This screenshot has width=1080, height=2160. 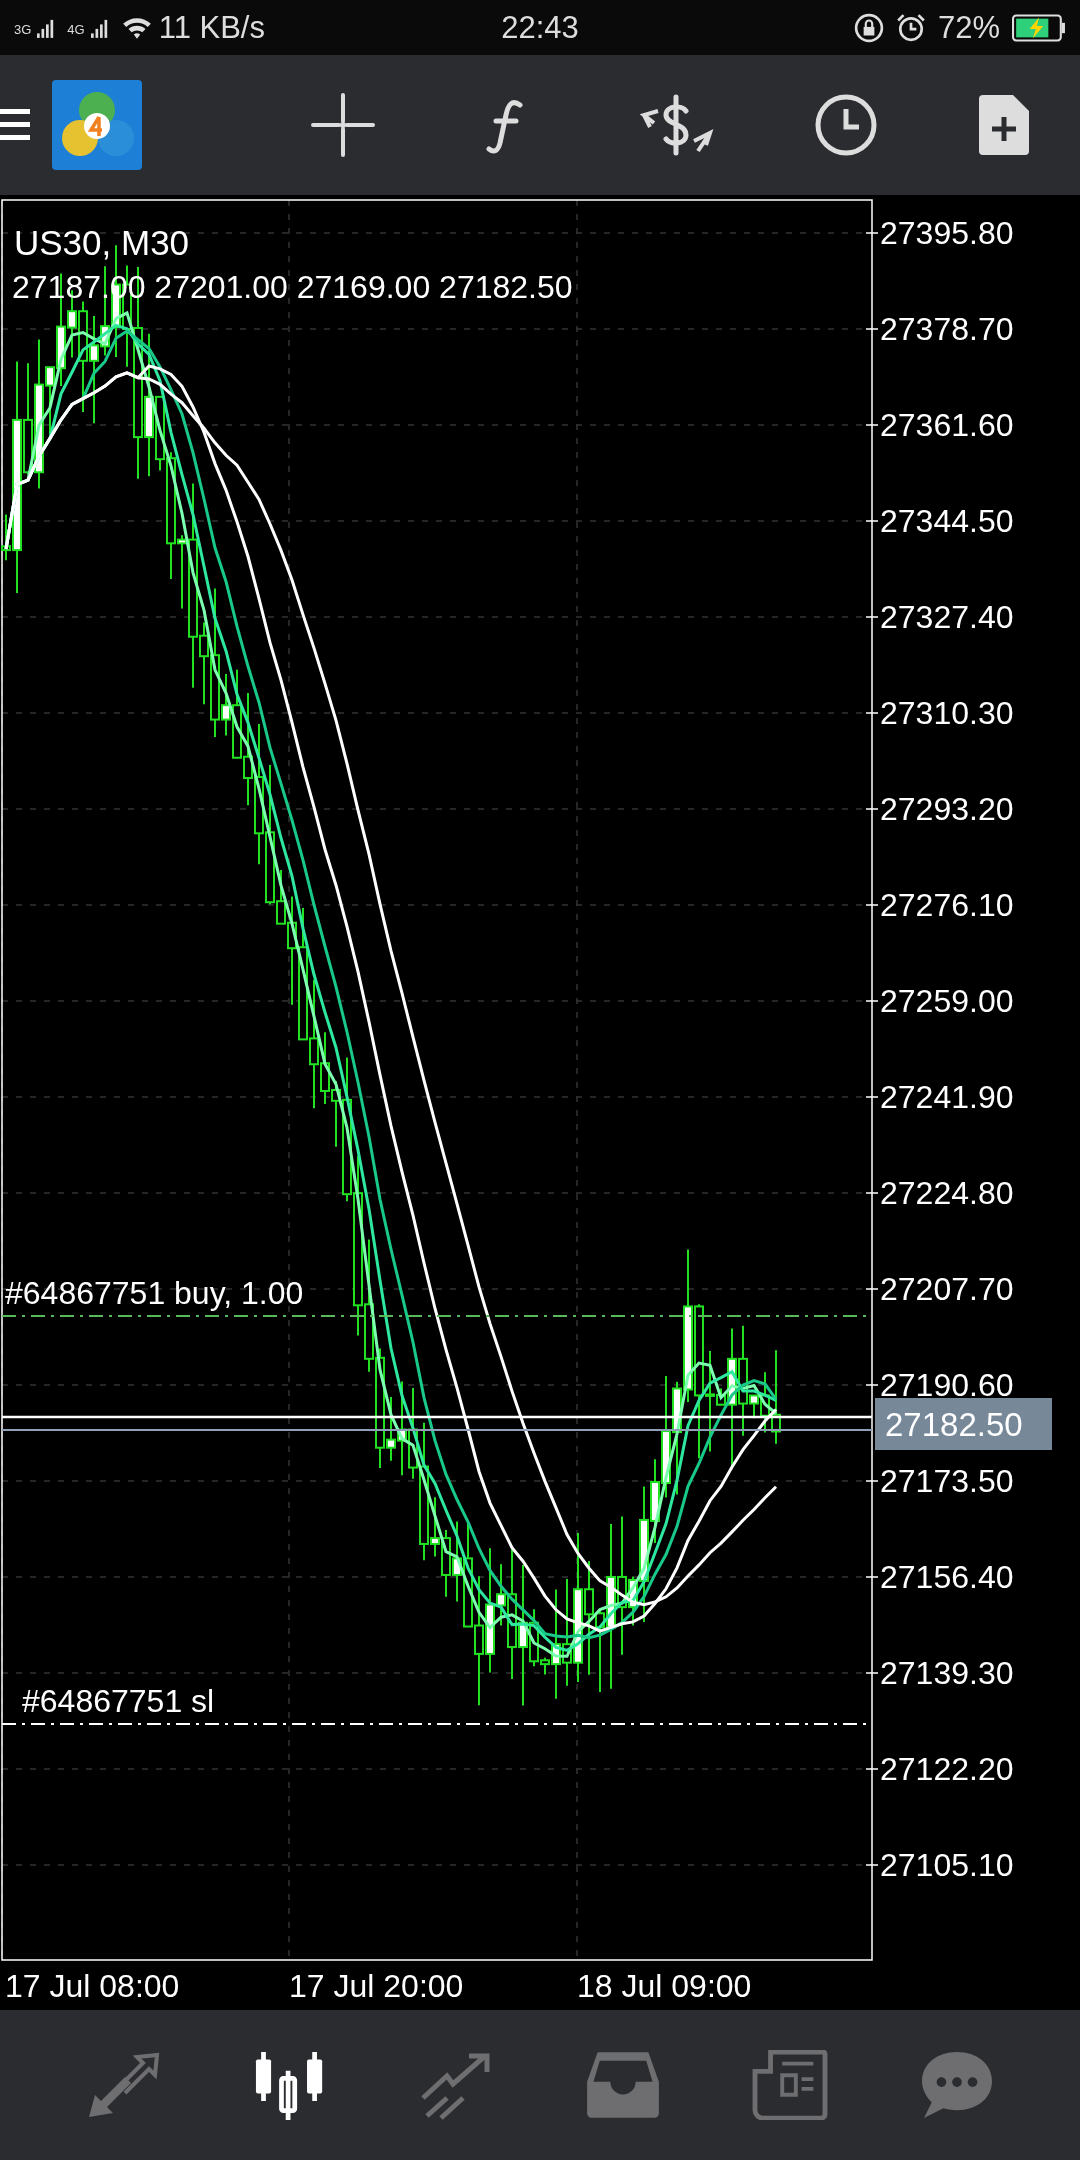 I want to click on time-label: 17 Jul 08:00, so click(x=92, y=1986).